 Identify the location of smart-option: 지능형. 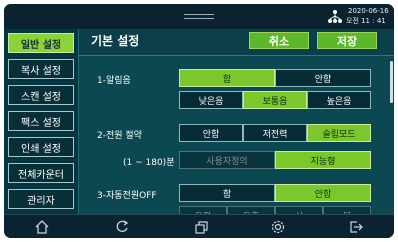
(323, 160).